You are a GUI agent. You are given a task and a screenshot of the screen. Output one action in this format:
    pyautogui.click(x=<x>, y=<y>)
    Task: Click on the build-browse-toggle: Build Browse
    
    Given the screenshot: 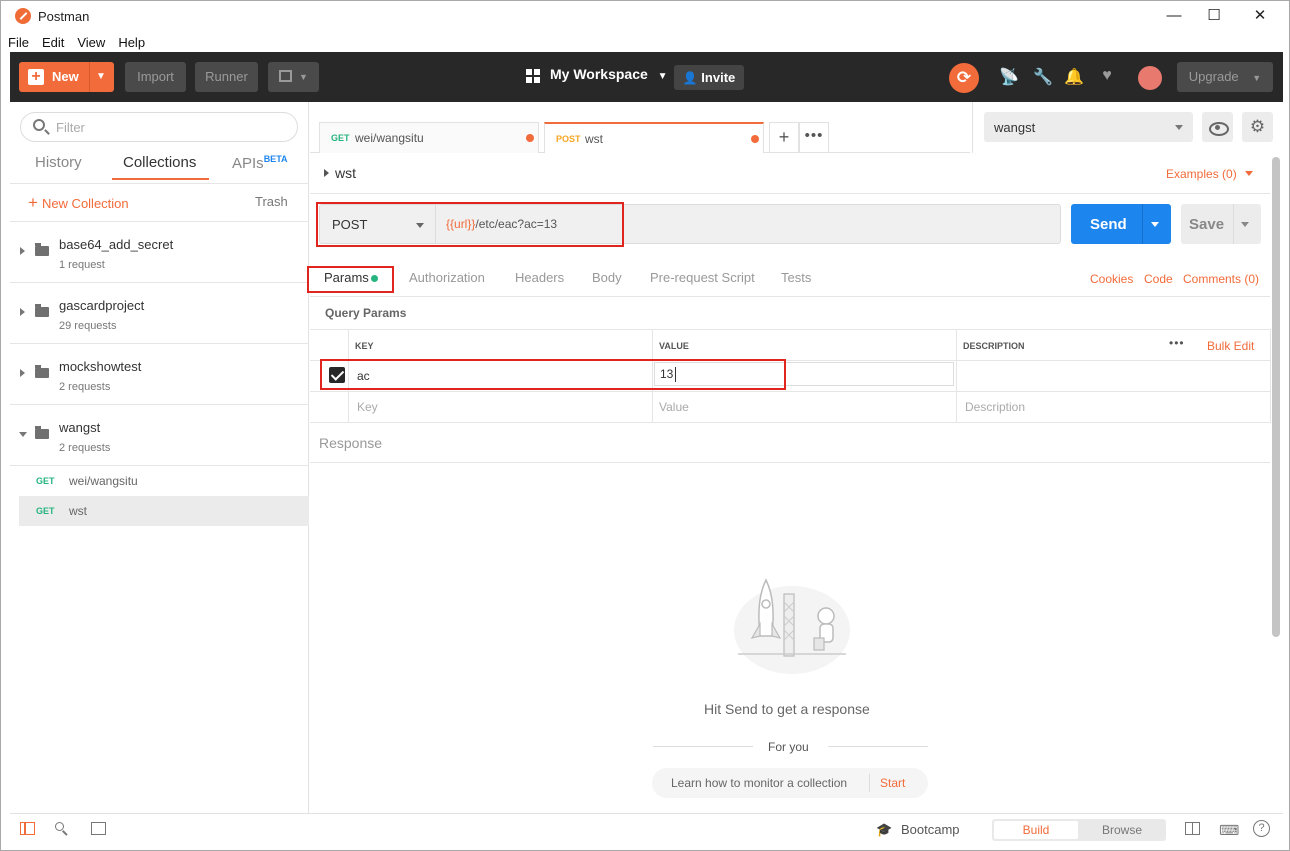 What is the action you would take?
    pyautogui.click(x=1079, y=830)
    